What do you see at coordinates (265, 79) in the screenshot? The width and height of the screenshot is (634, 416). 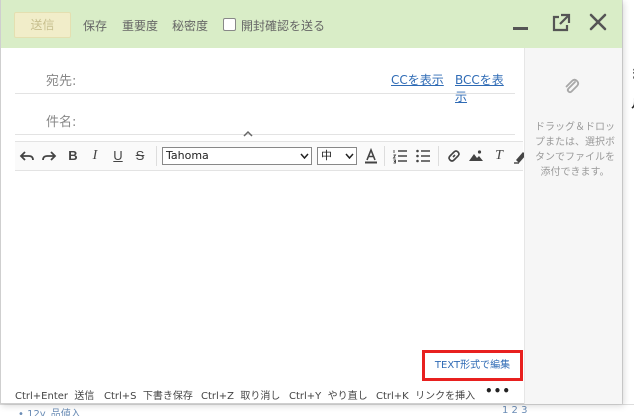 I see `to-row: 宛先: CCを表示 BCCを表示` at bounding box center [265, 79].